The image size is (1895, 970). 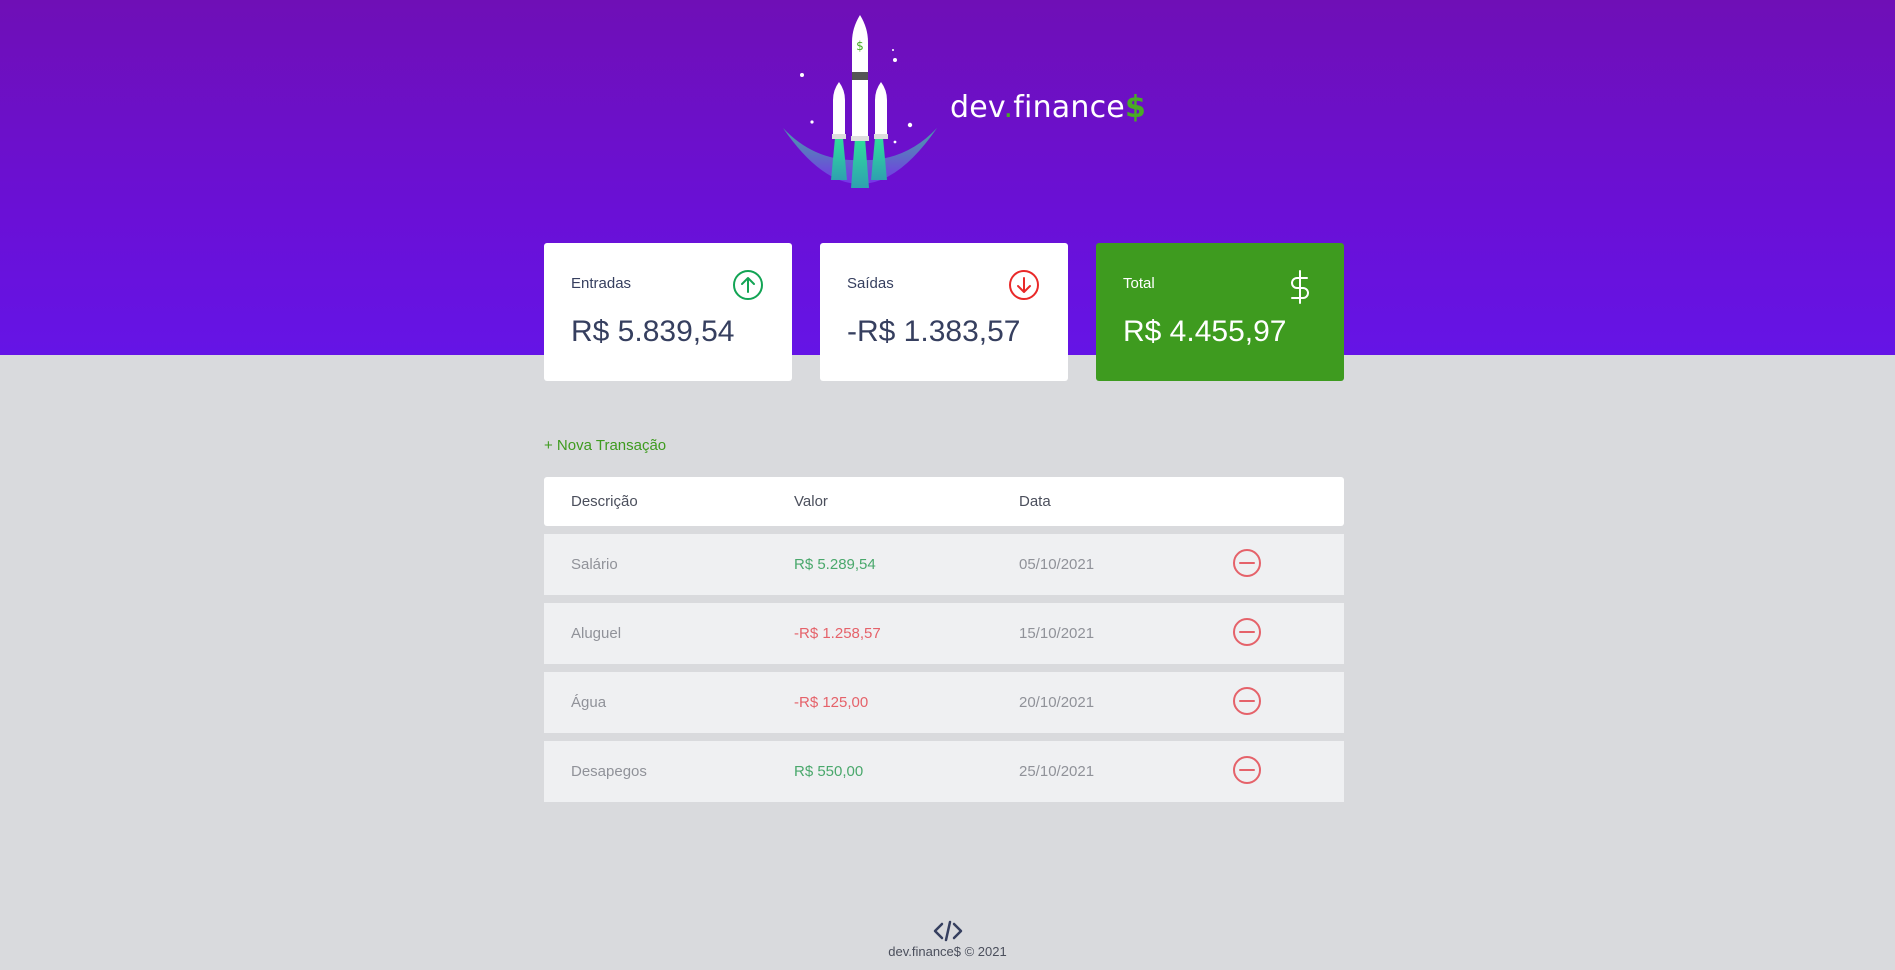 I want to click on header-date: Data, so click(x=1035, y=501).